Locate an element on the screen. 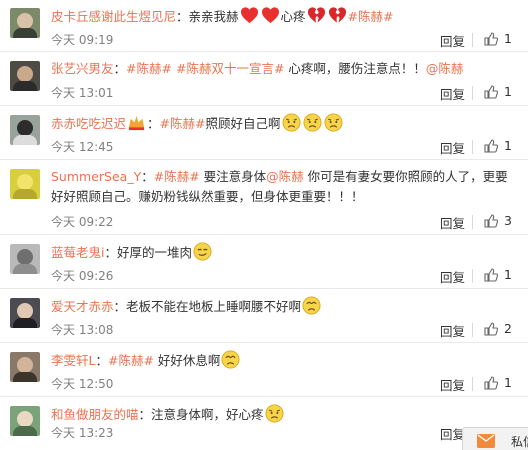 The width and height of the screenshot is (528, 450). comment-item: 蓝莓老鬼i：好厚的一堆肉 今天 09:26 回复 1 is located at coordinates (264, 262).